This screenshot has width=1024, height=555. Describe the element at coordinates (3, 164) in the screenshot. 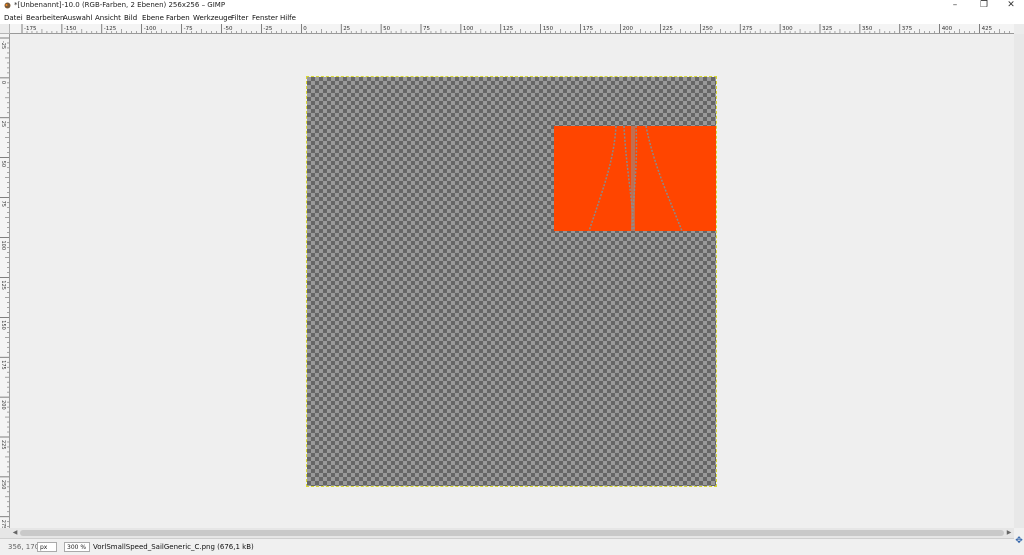

I see `ruler-left-label: 50` at that location.